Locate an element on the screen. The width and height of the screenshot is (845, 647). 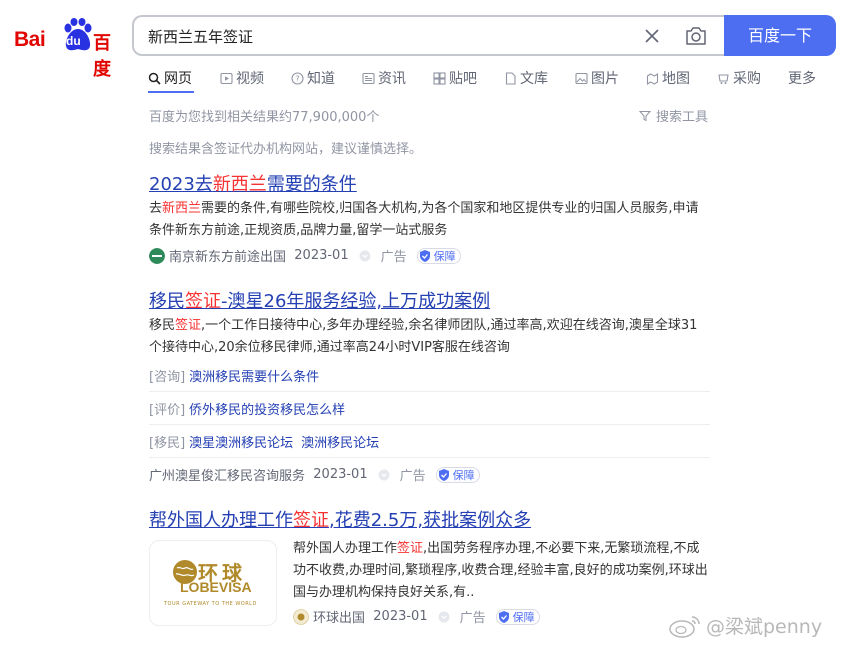
tab-news: 资讯 is located at coordinates (384, 78).